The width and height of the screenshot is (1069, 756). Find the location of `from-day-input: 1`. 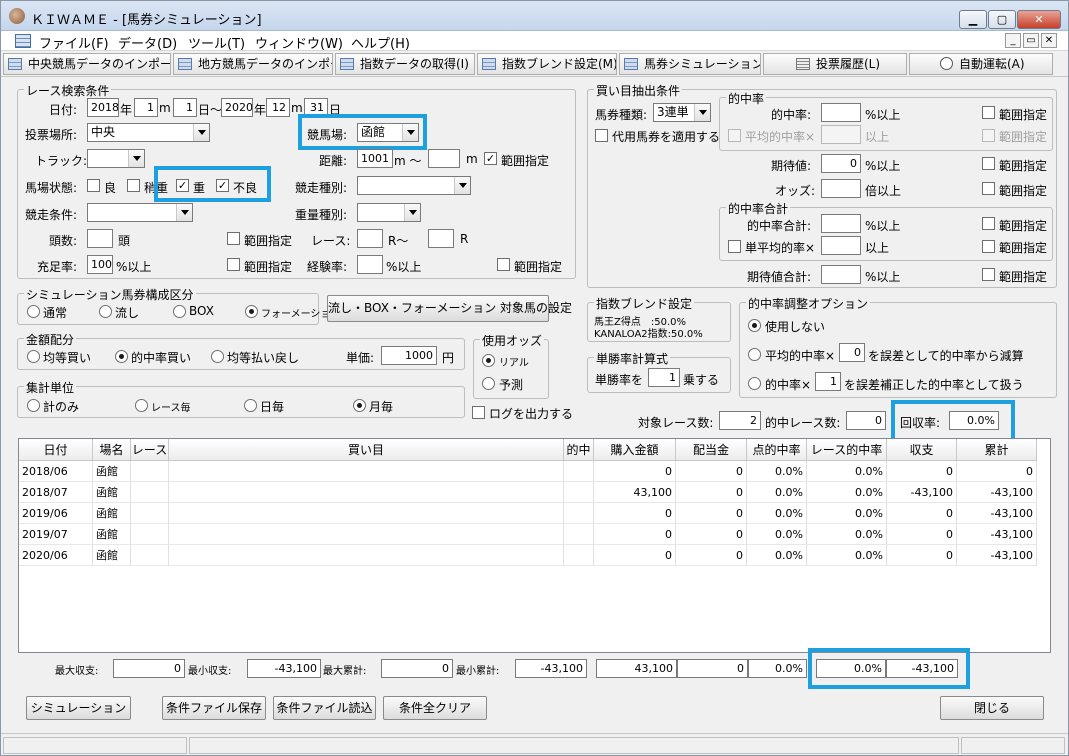

from-day-input: 1 is located at coordinates (185, 107).